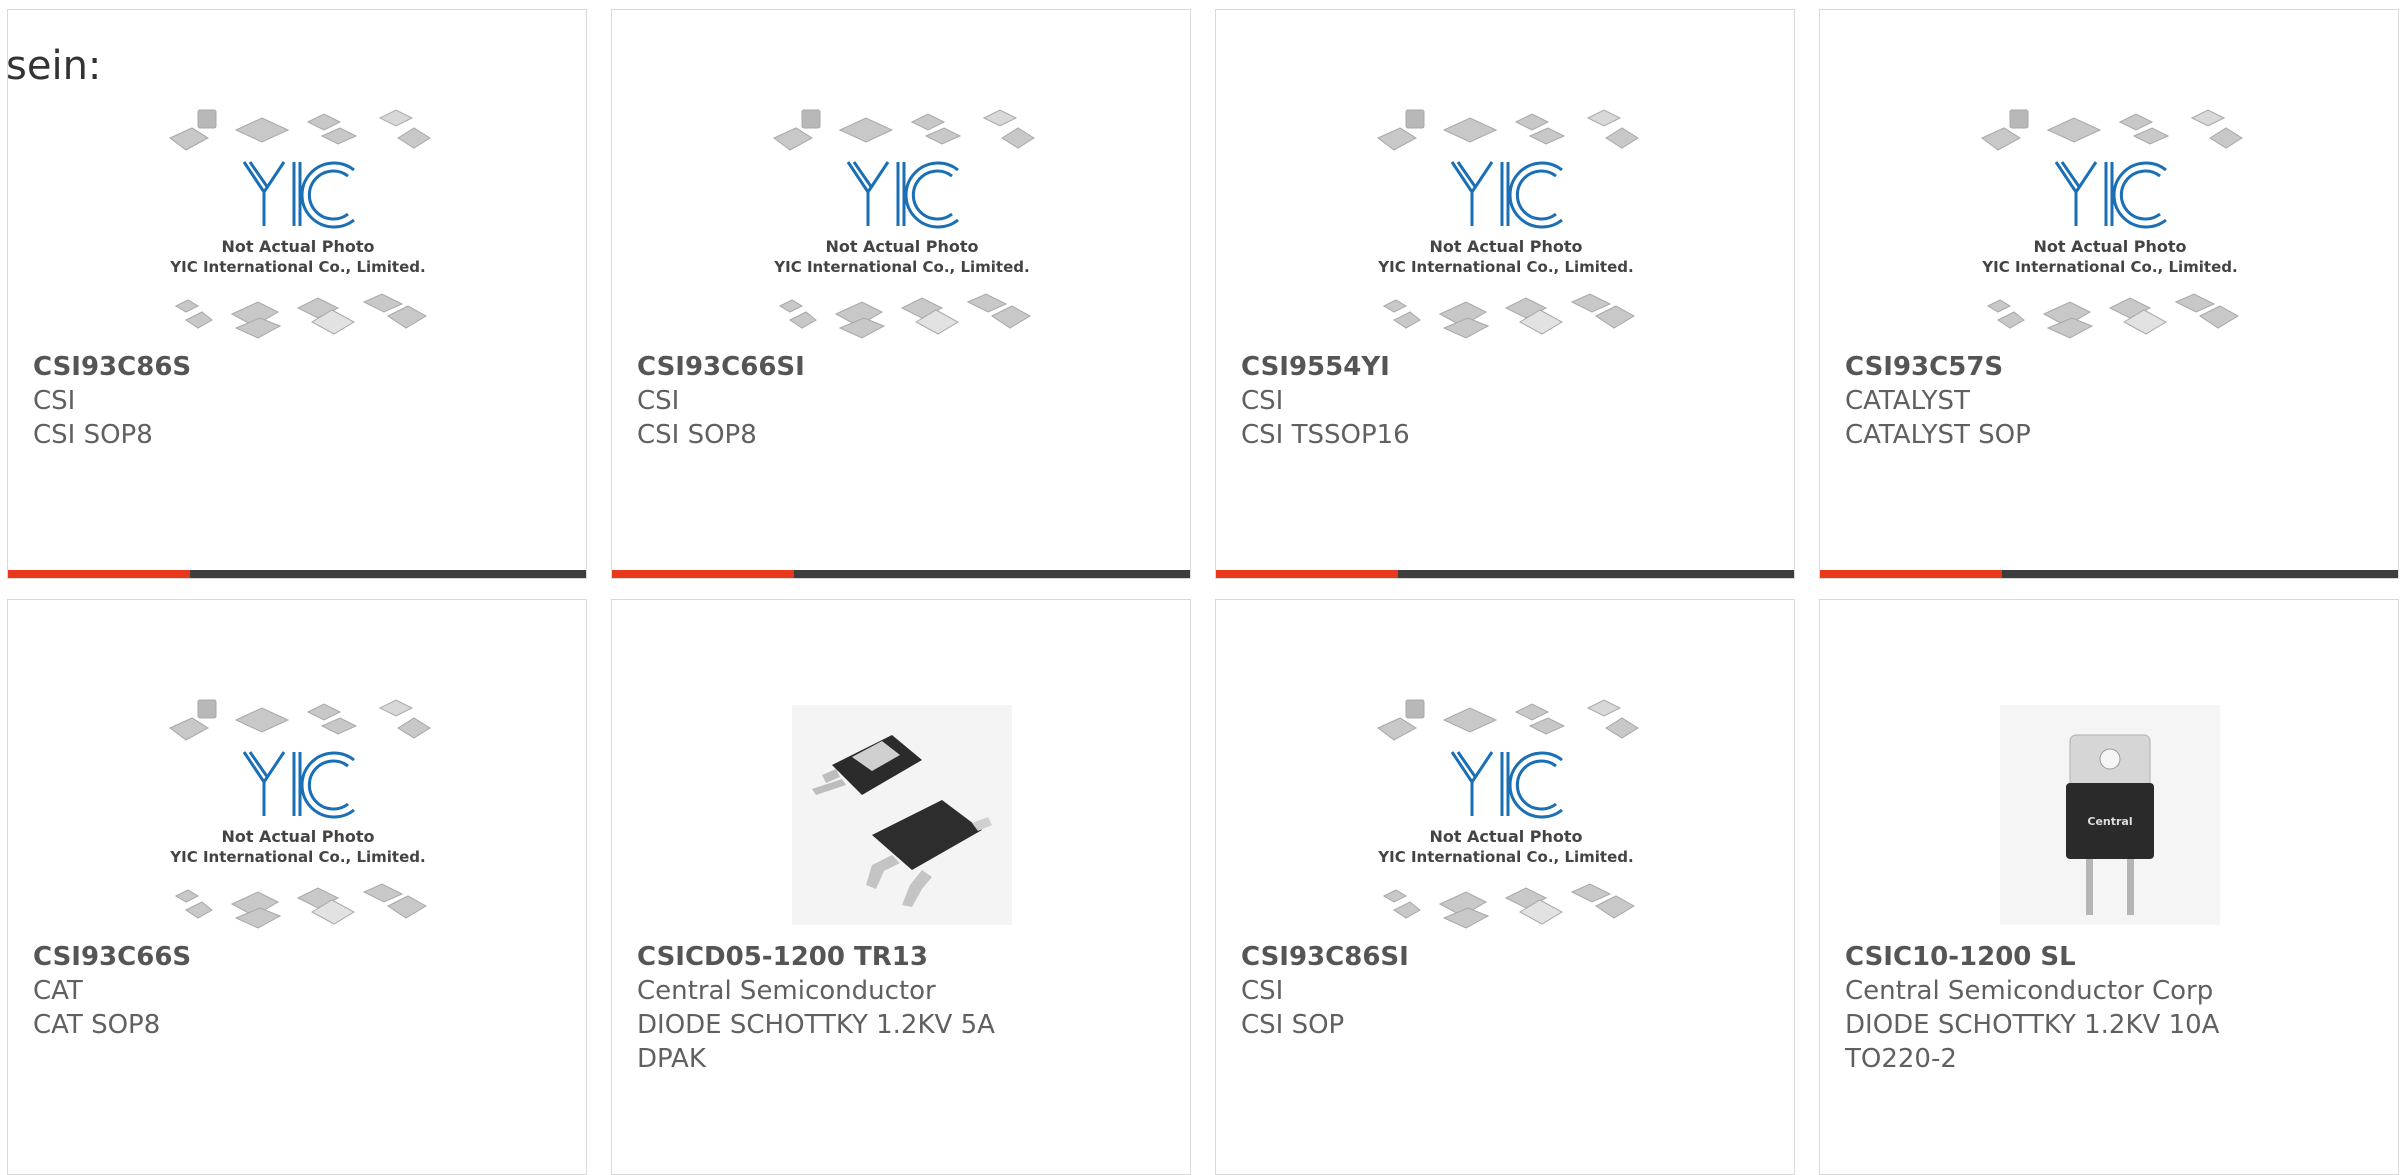  I want to click on lead-text: sein:, so click(54, 66).